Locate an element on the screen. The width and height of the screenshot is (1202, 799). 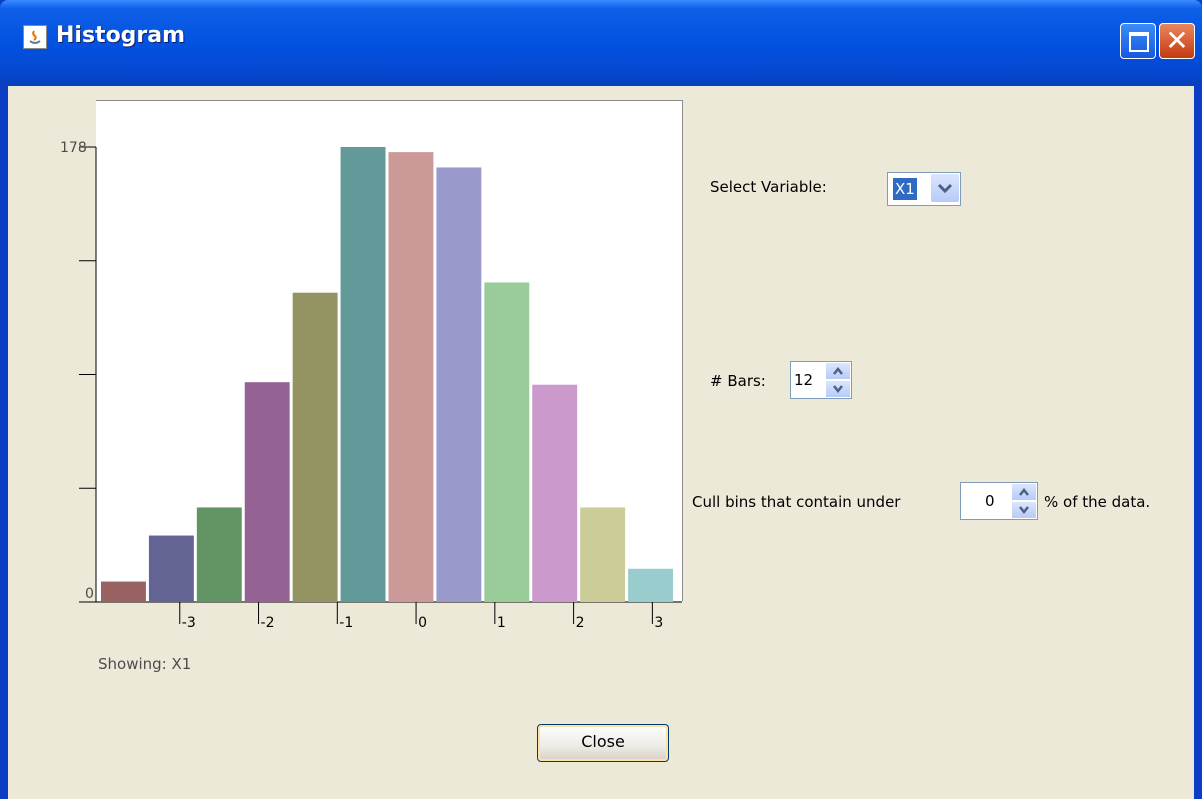
maximize-icon is located at coordinates (1139, 42).